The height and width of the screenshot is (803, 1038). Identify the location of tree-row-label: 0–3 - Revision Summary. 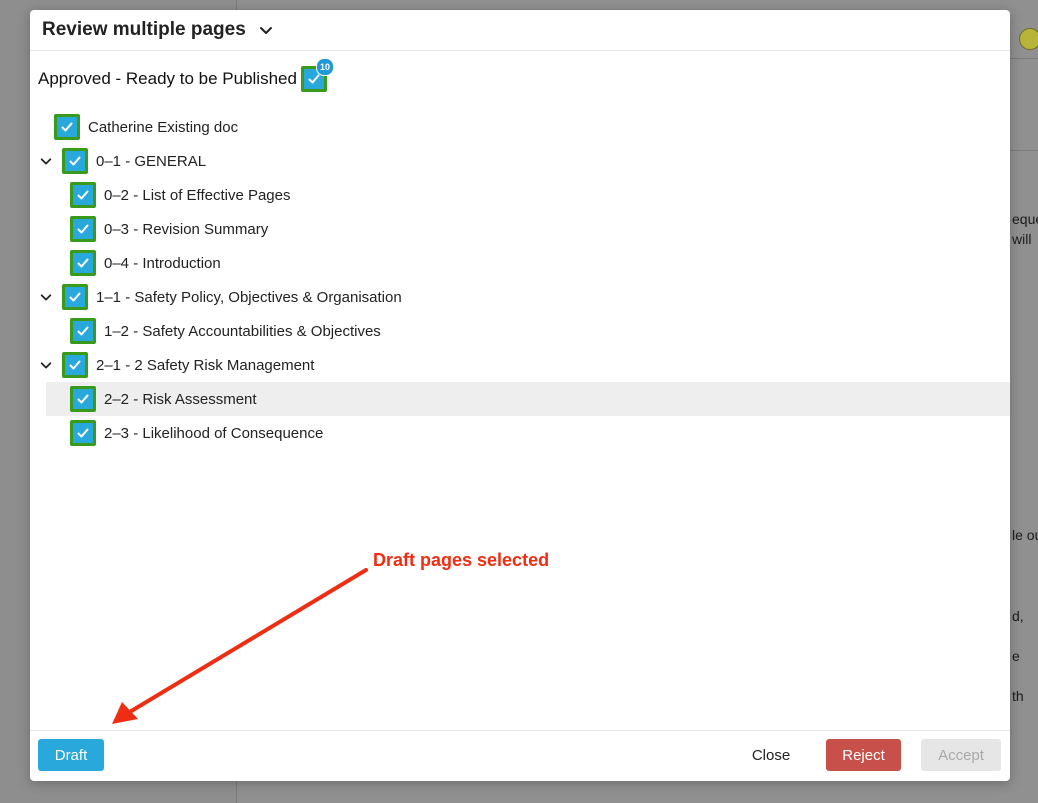
(186, 229).